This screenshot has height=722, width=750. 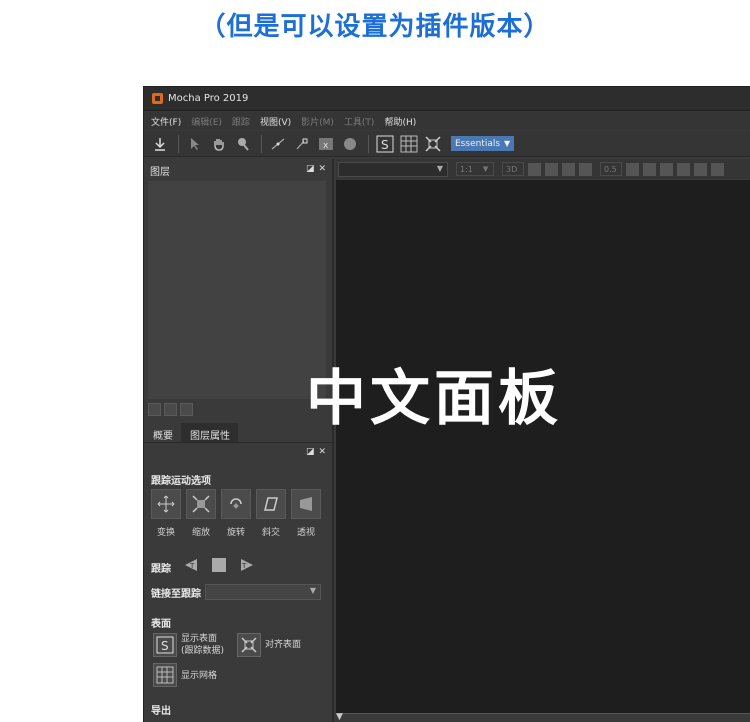 I want to click on align-surface-label: 对齐表面, so click(x=283, y=645).